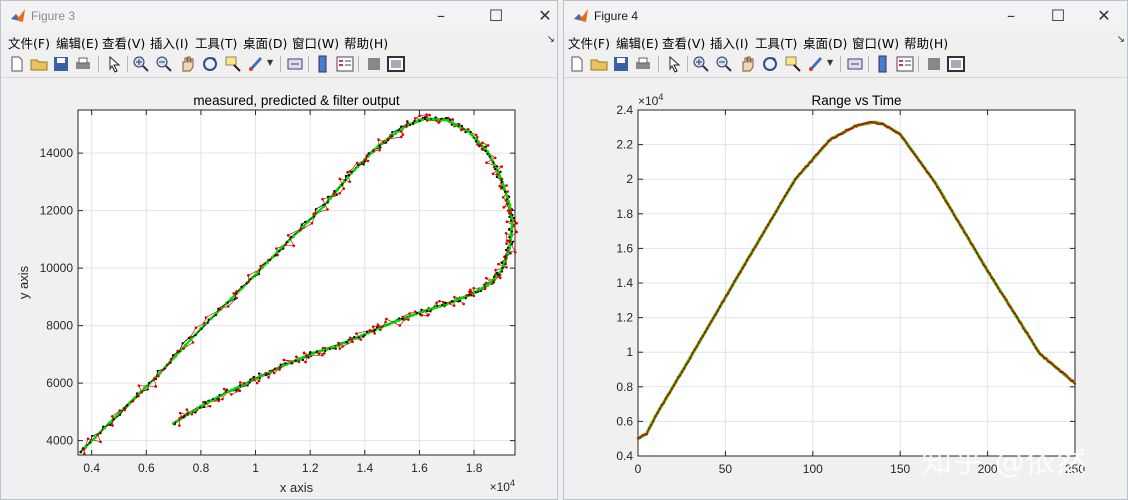 The height and width of the screenshot is (500, 1128). I want to click on x-tick-label: 0.4, so click(91, 468).